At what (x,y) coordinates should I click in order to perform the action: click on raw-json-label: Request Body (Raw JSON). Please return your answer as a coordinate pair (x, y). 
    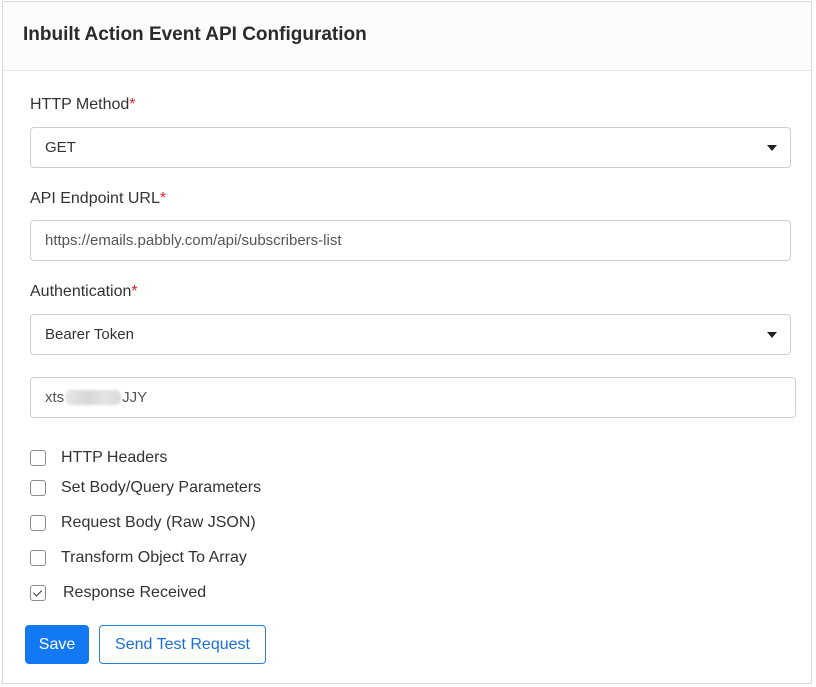
    Looking at the image, I should click on (158, 522).